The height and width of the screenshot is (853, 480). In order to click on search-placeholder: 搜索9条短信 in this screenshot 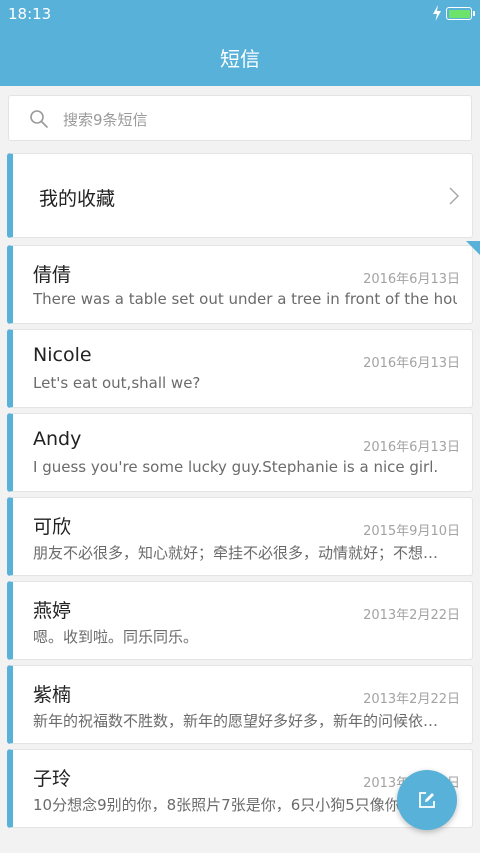, I will do `click(105, 120)`.